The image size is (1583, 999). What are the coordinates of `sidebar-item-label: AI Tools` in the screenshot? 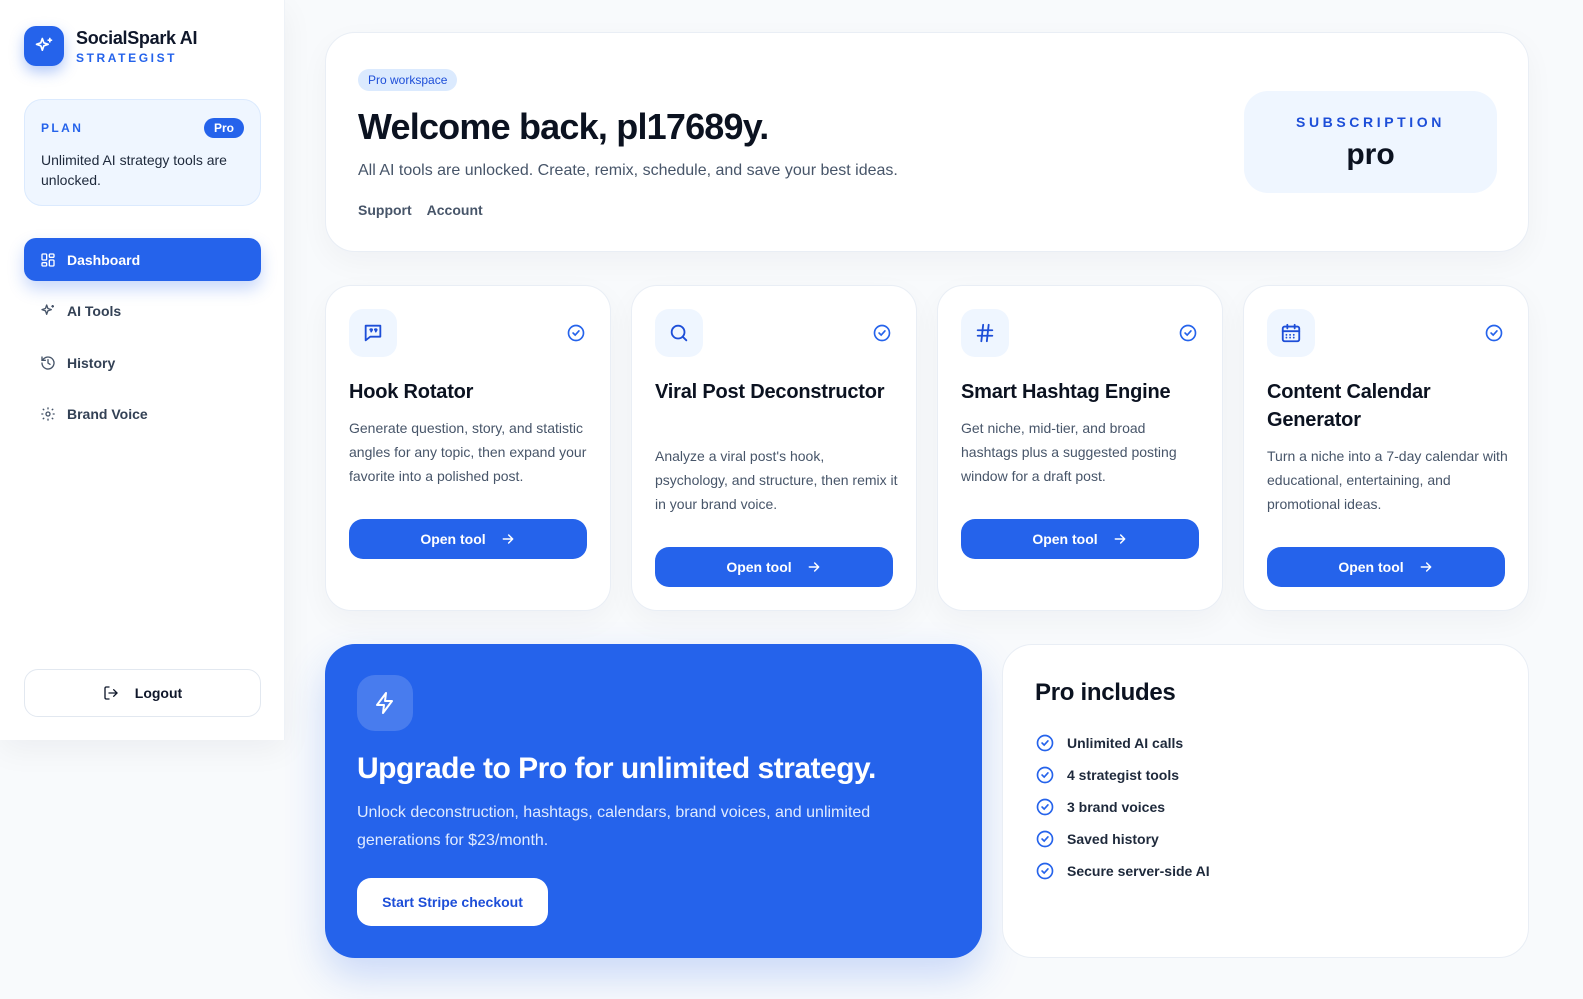 It's located at (94, 311).